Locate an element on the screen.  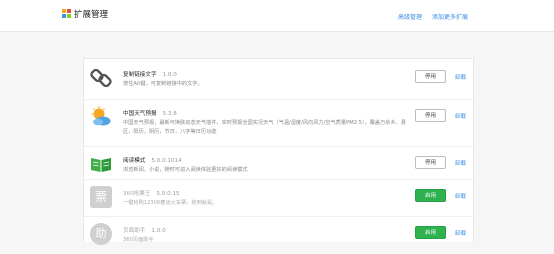
page-title: 扩展管理 is located at coordinates (91, 15).